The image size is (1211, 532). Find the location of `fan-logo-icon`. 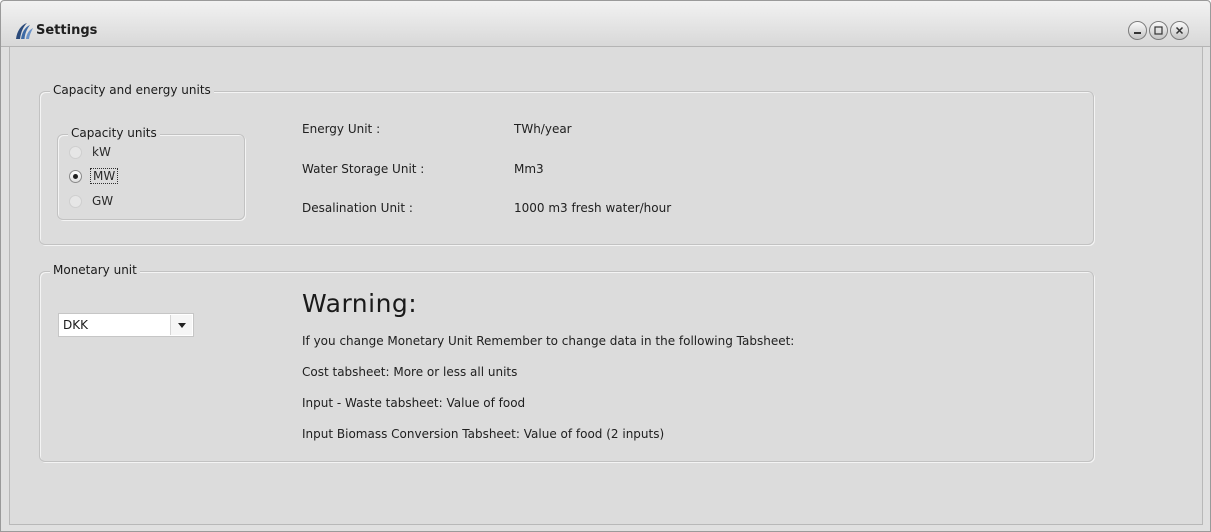

fan-logo-icon is located at coordinates (24, 31).